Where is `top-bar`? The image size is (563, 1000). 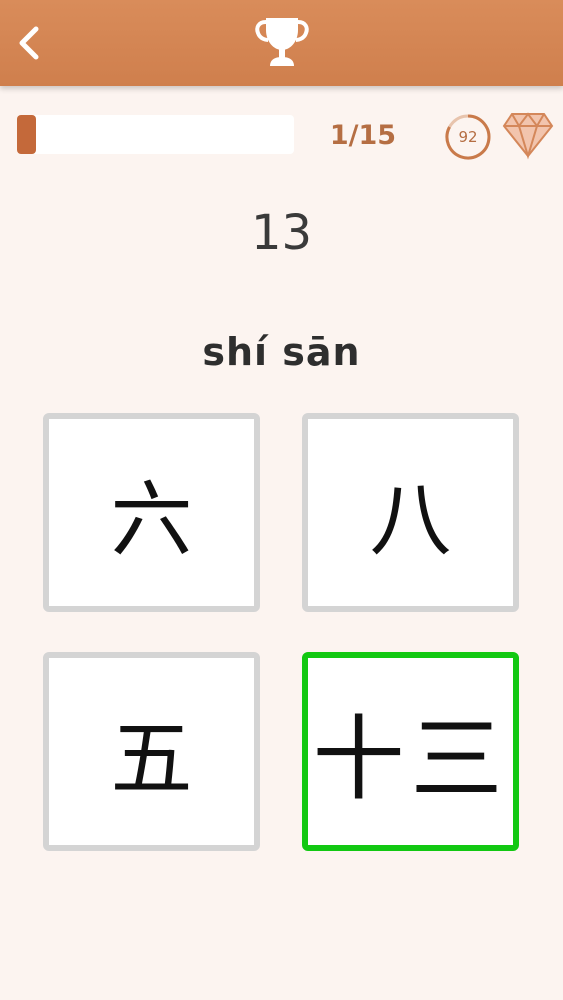 top-bar is located at coordinates (281, 43).